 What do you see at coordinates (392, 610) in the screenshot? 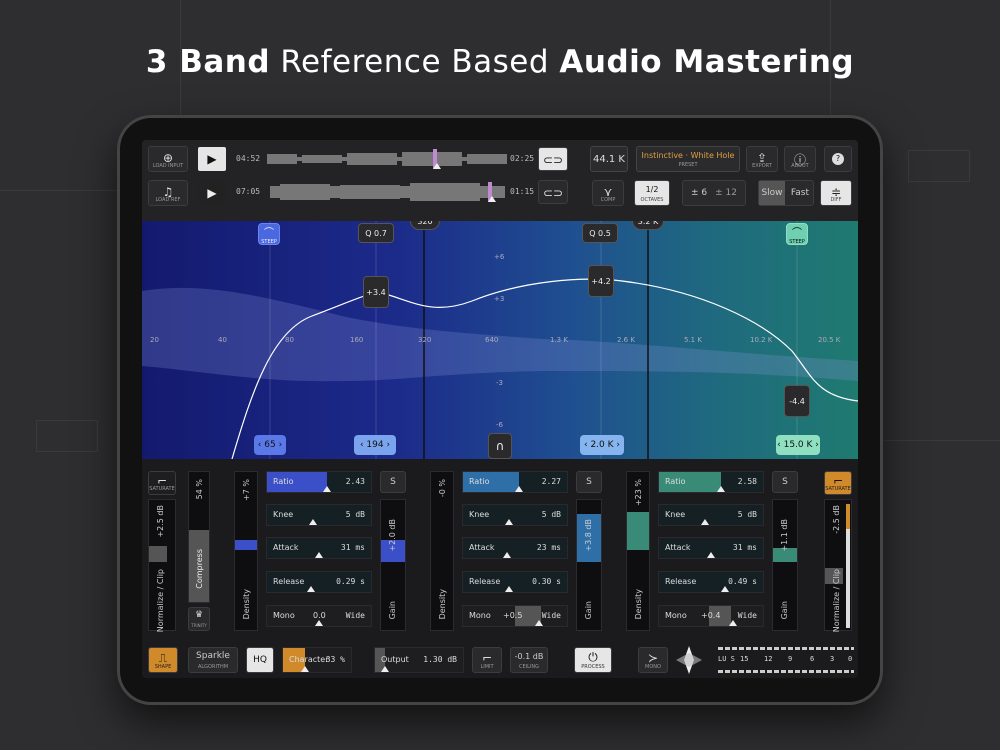
I see `band1-gain-label: Gain` at bounding box center [392, 610].